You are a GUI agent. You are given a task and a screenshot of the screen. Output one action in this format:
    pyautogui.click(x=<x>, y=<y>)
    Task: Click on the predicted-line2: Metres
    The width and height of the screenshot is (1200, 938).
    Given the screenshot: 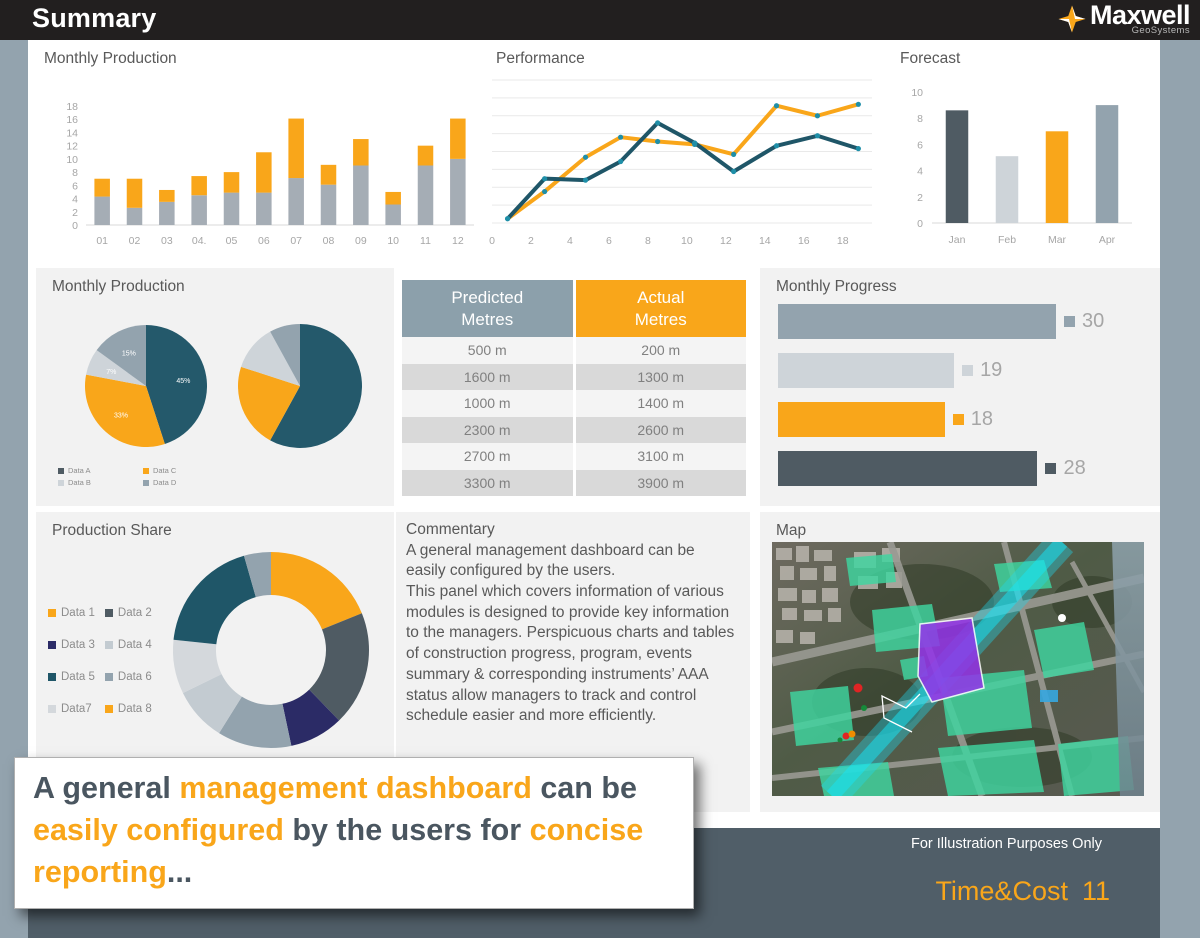 What is the action you would take?
    pyautogui.click(x=487, y=319)
    